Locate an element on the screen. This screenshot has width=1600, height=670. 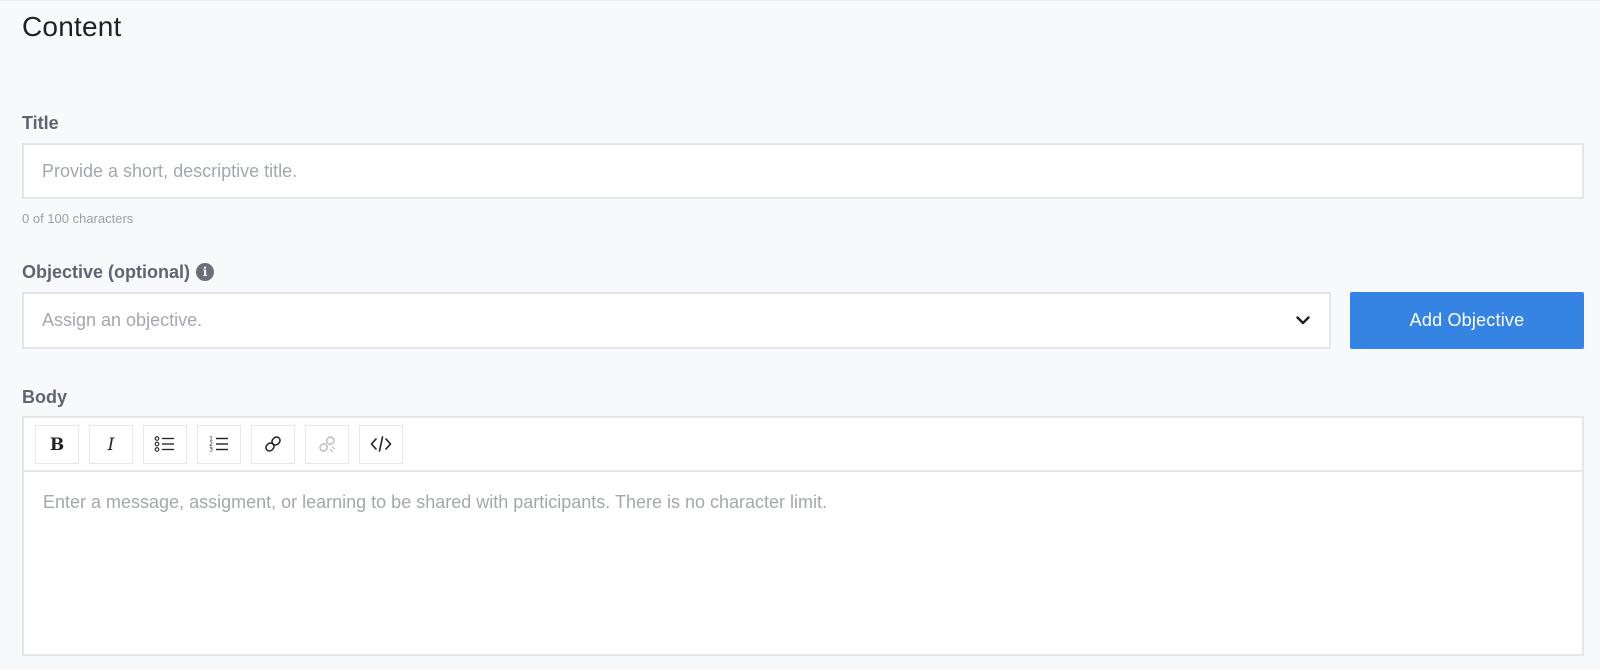
svg-text: B is located at coordinates (57, 444).